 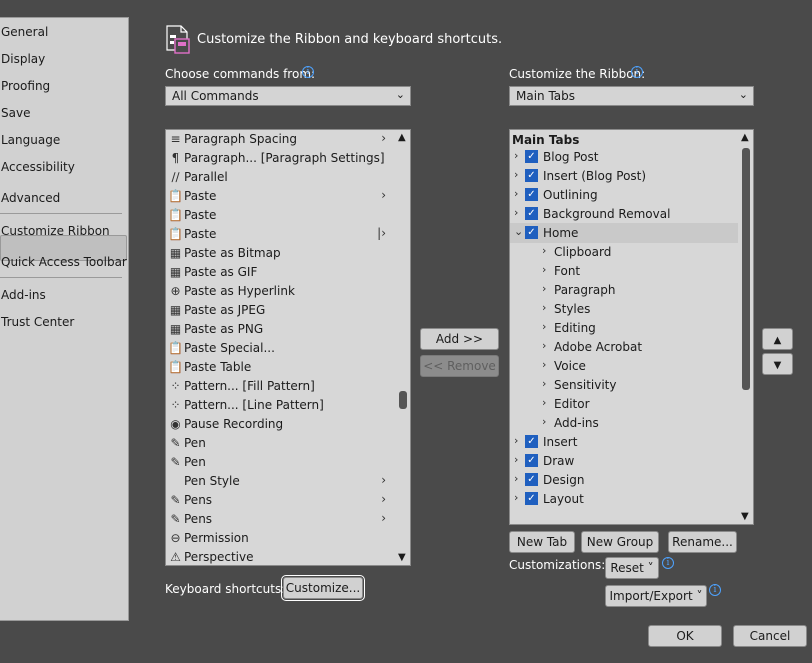 What do you see at coordinates (624, 423) in the screenshot?
I see `tree-group-item: › Add-ins` at bounding box center [624, 423].